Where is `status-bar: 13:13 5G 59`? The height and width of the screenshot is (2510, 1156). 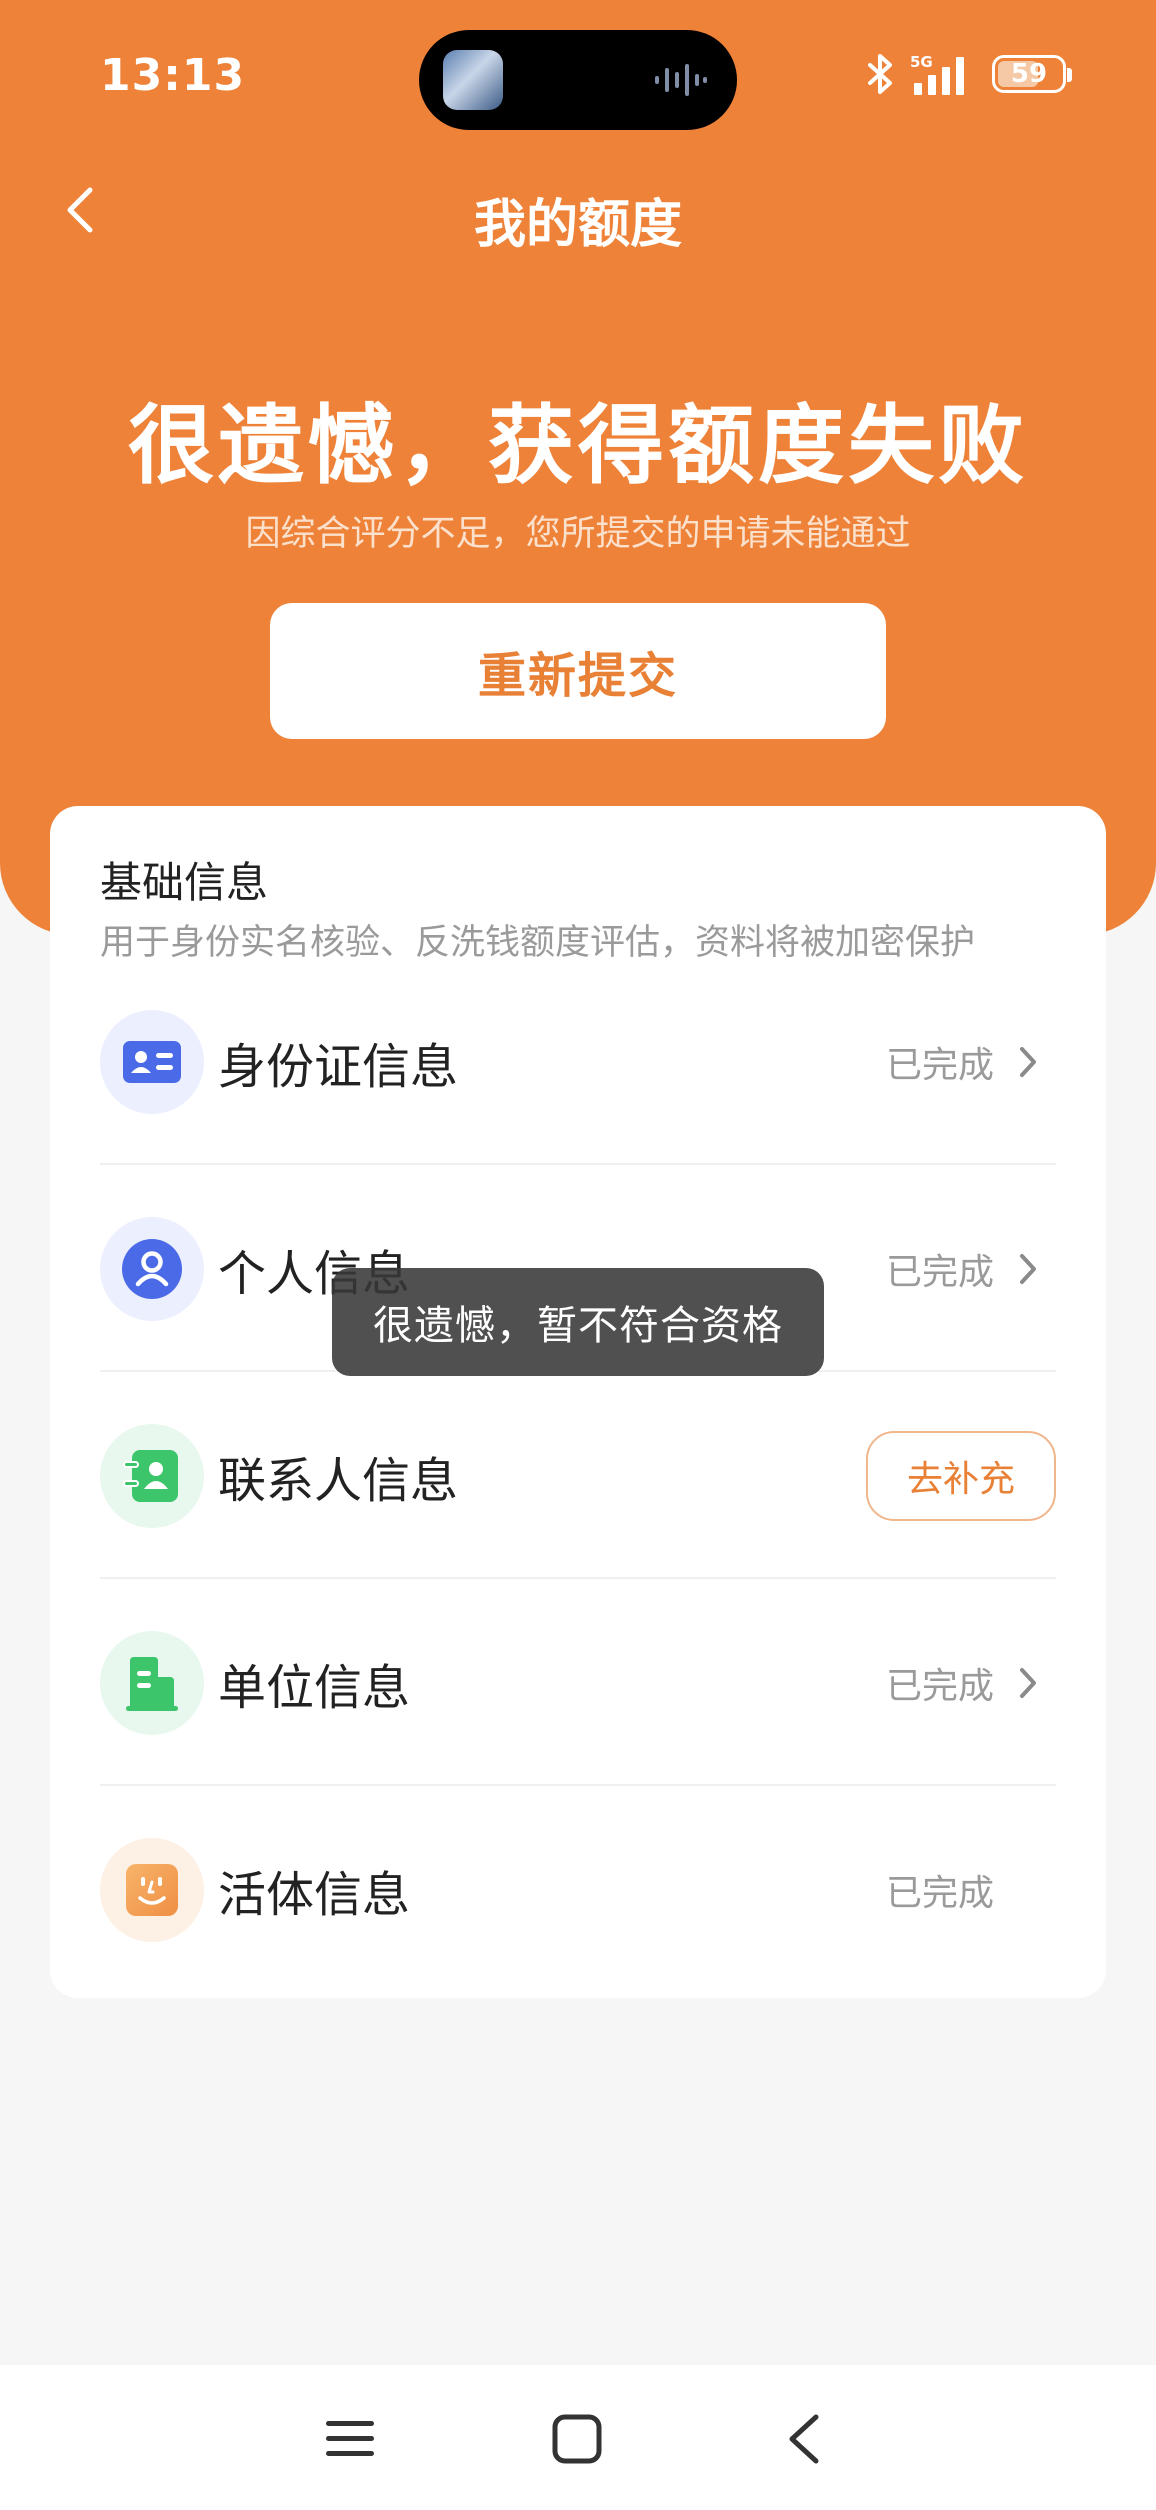 status-bar: 13:13 5G 59 is located at coordinates (578, 80).